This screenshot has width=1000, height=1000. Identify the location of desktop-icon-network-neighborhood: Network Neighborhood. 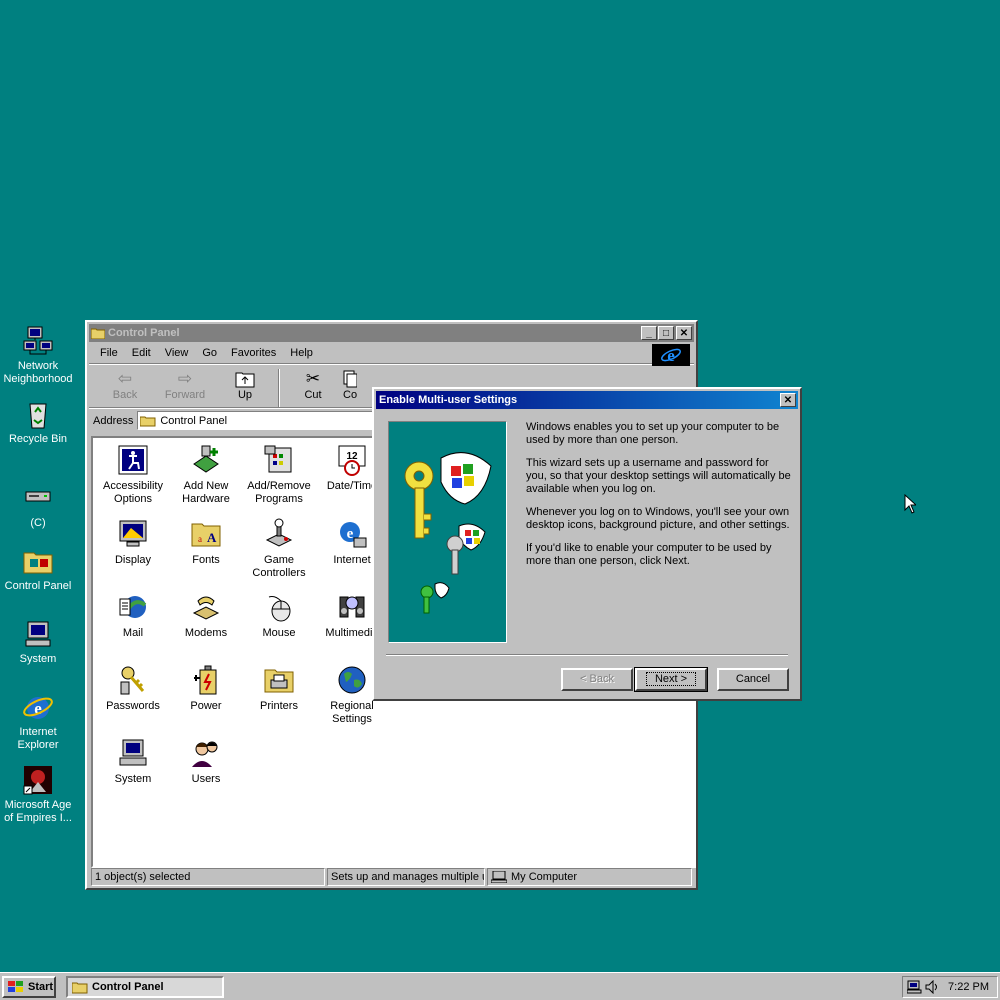
(38, 355).